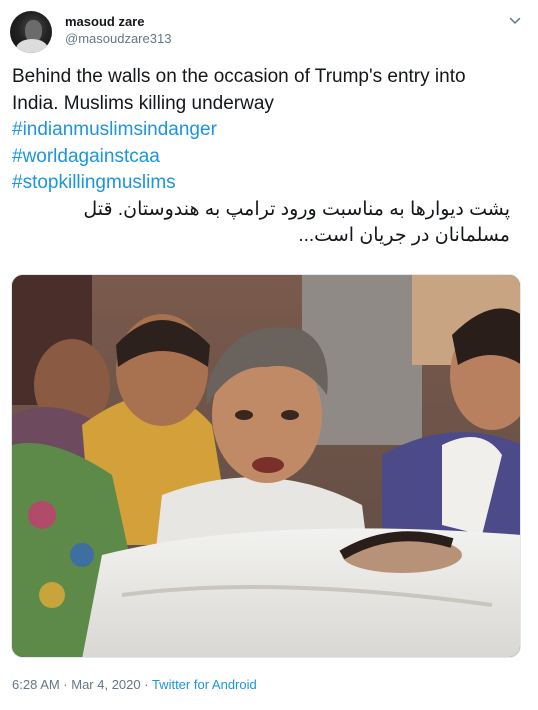 The image size is (538, 710). Describe the element at coordinates (118, 39) in the screenshot. I see `author-handle: @masoudzare313` at that location.